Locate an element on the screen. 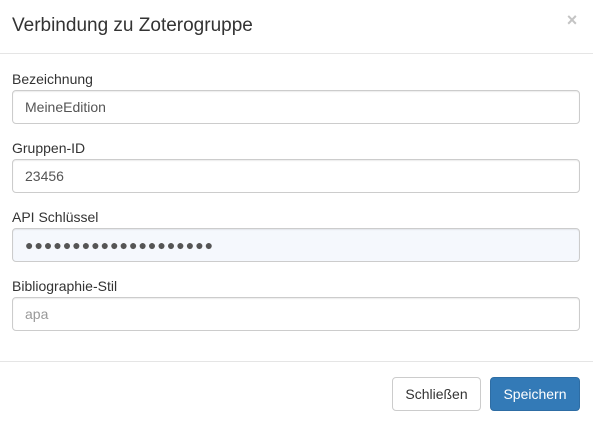 The width and height of the screenshot is (593, 424). field-gruppen-id: Gruppen-ID is located at coordinates (296, 166).